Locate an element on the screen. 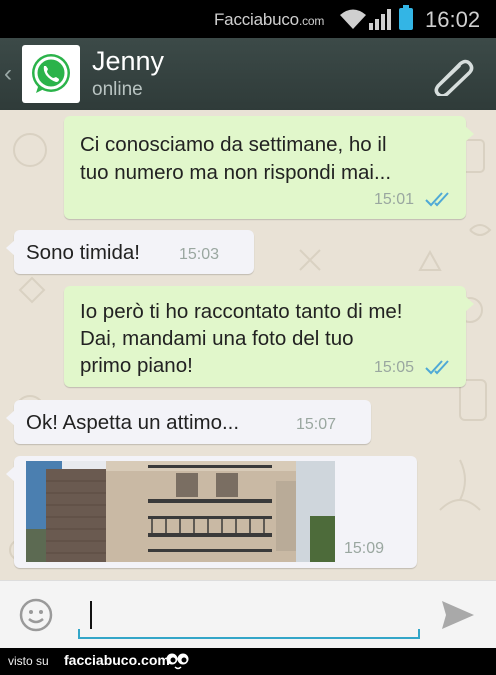 This screenshot has height=675, width=496. message-incoming: Sono timida! 15:03 is located at coordinates (130, 252).